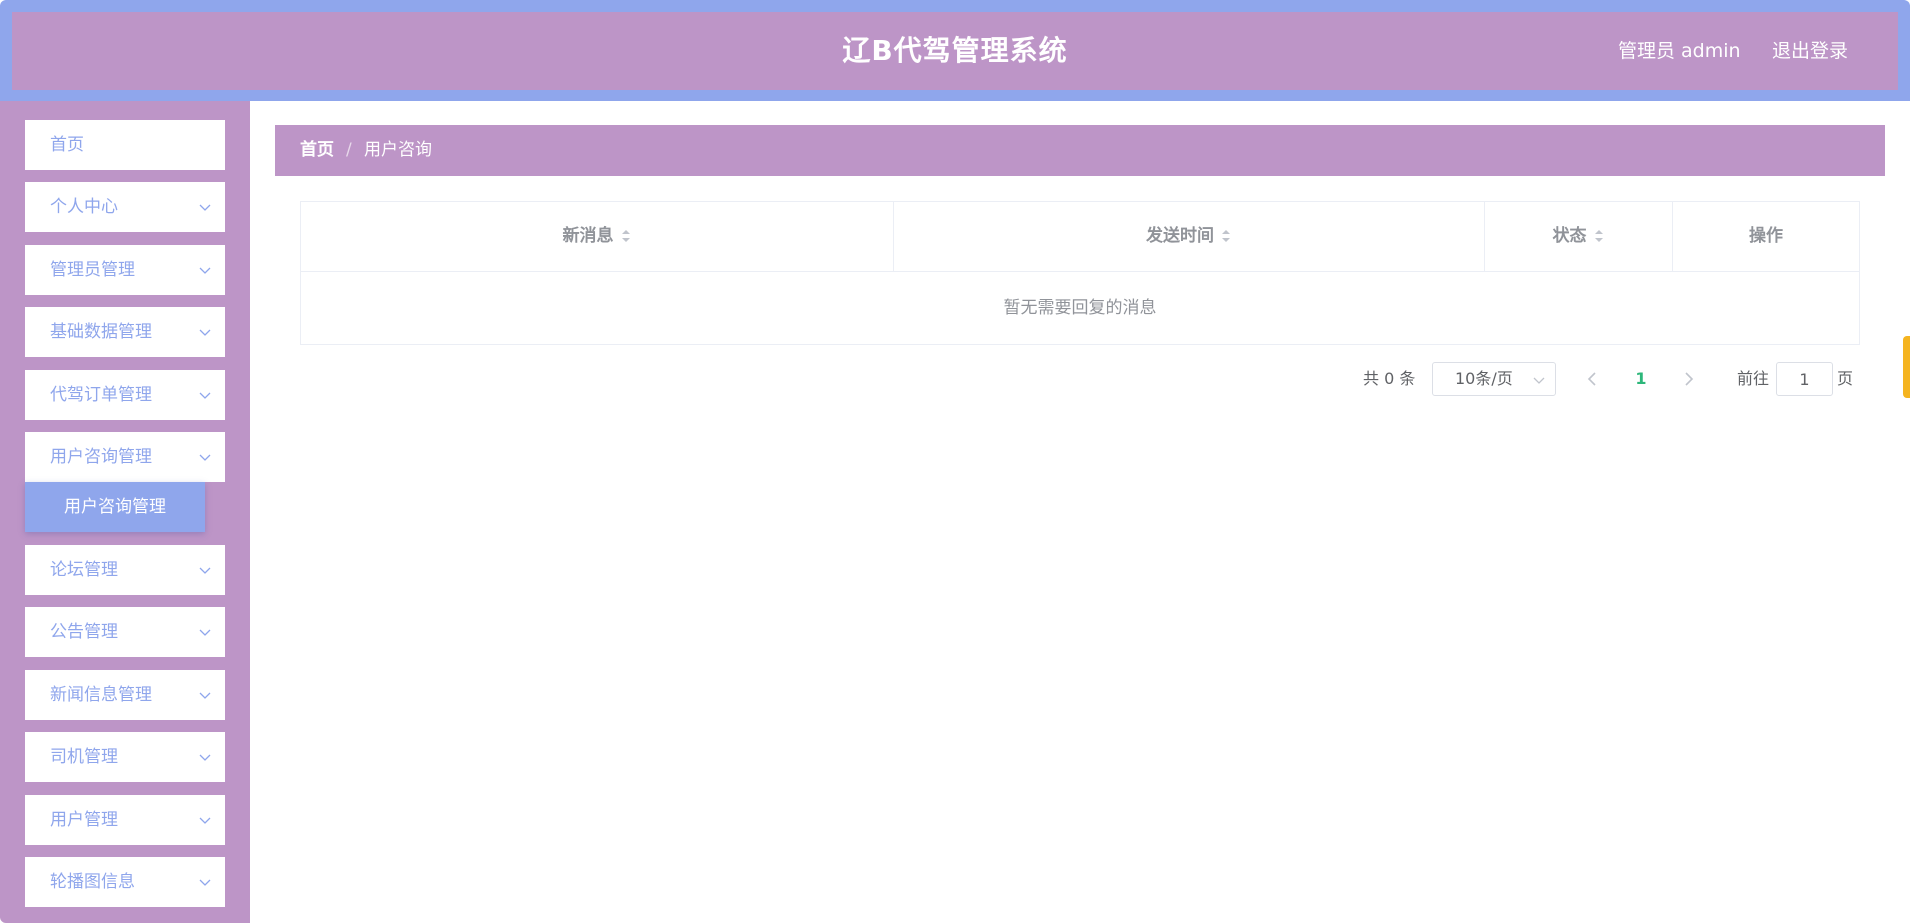 This screenshot has height=923, width=1910. I want to click on sidebar-item-label: 基础数据管理, so click(101, 332).